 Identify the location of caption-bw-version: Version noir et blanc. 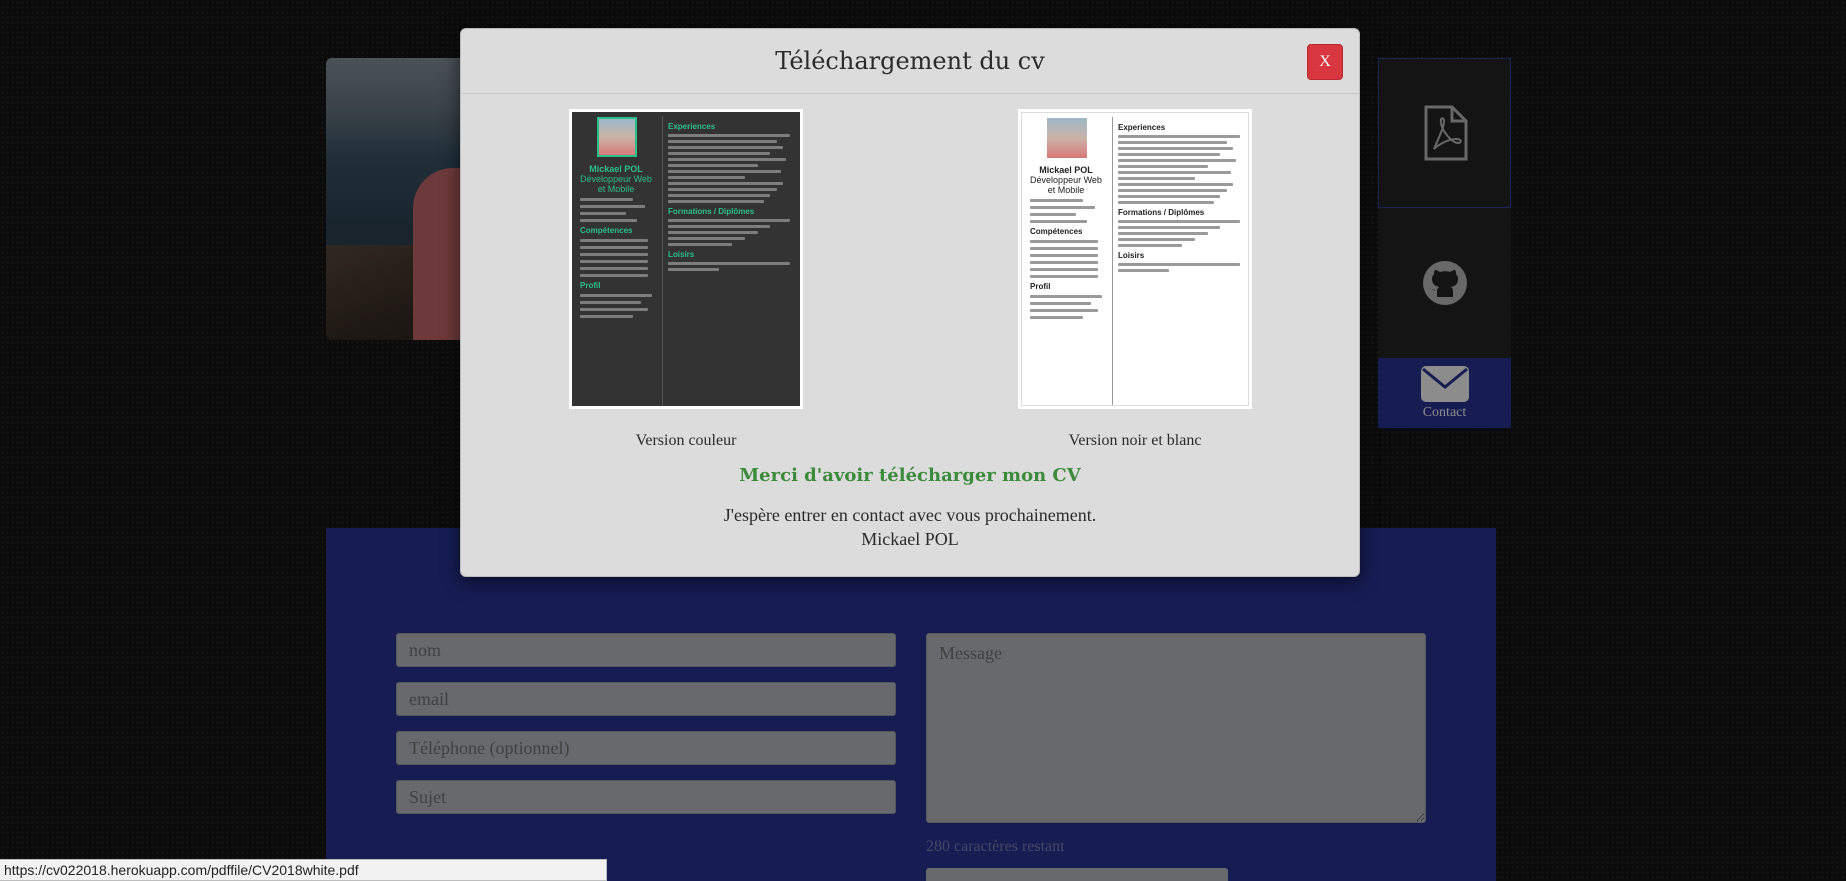
(1135, 440).